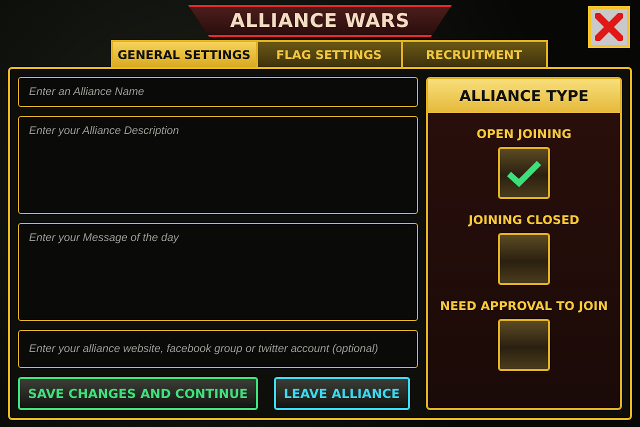 The width and height of the screenshot is (640, 427). I want to click on close-icon, so click(609, 27).